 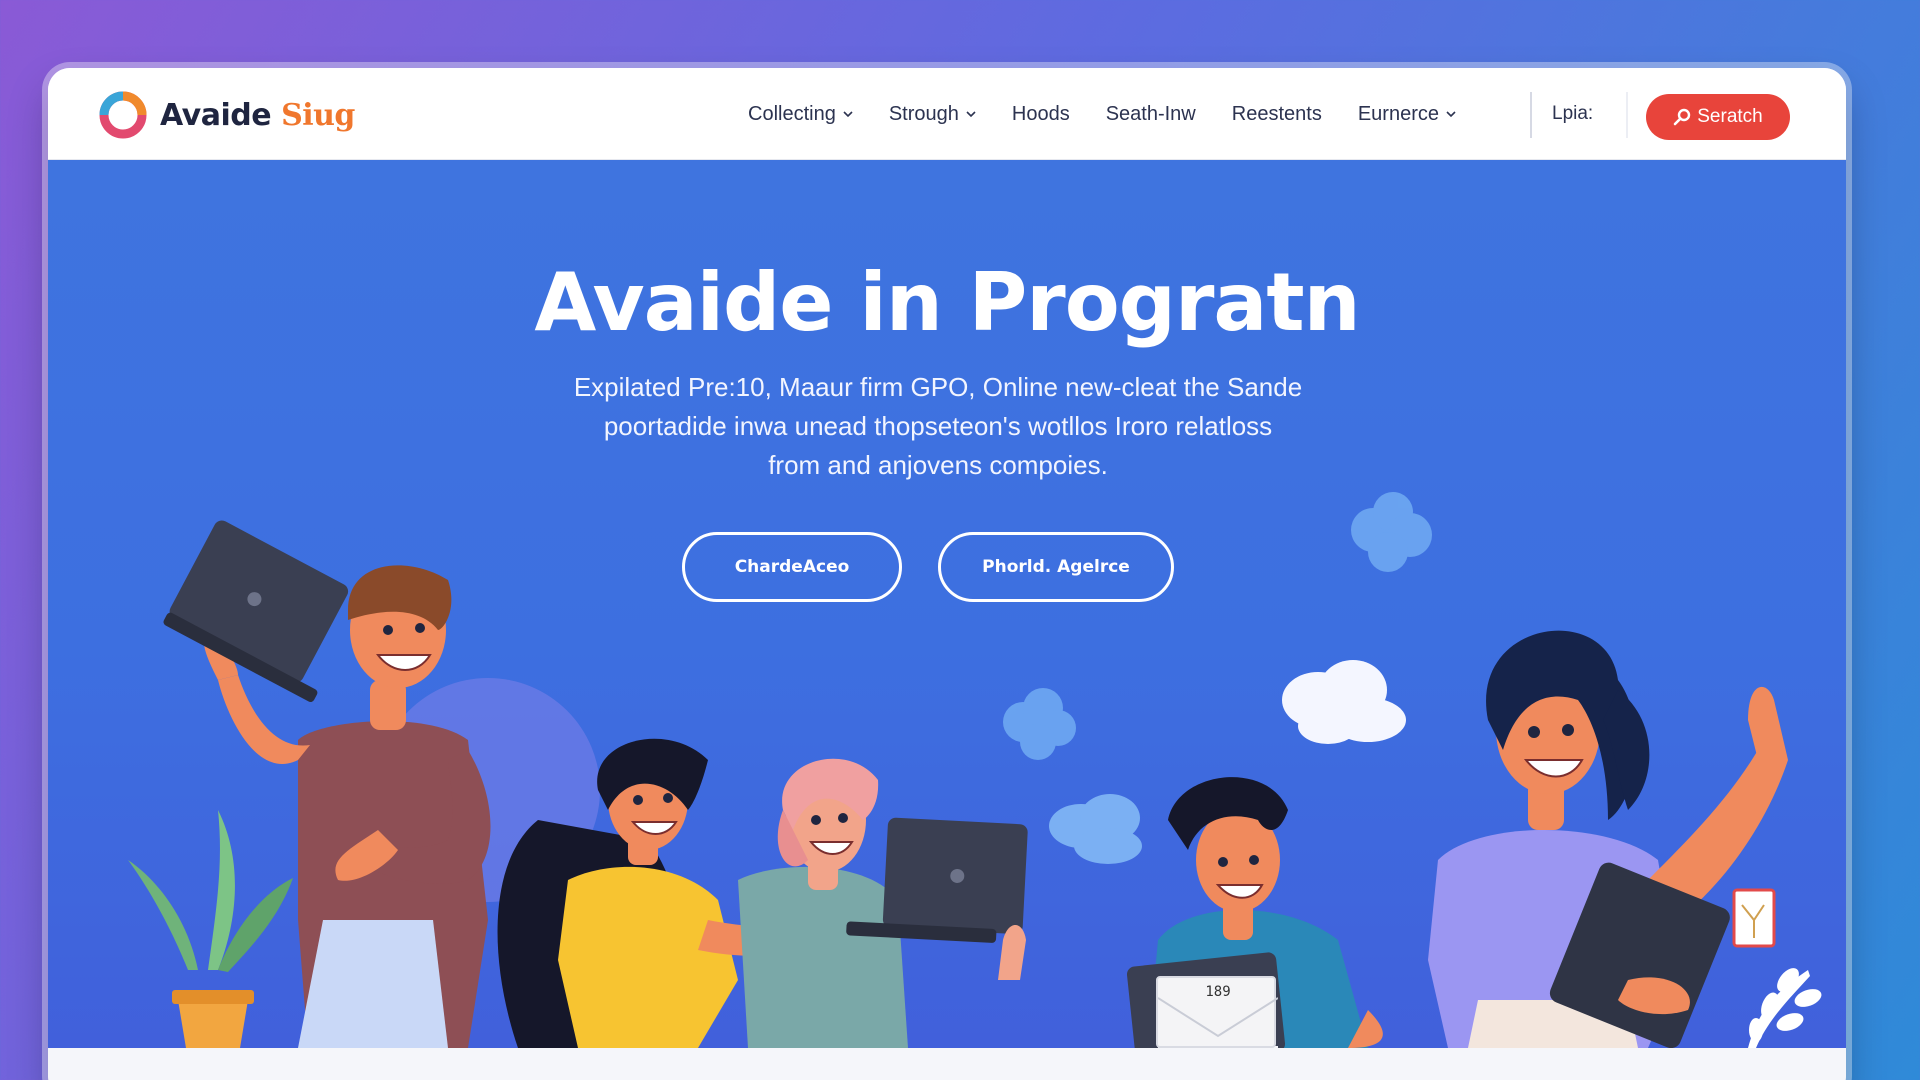 What do you see at coordinates (1218, 992) in the screenshot?
I see `envelope-number: 189` at bounding box center [1218, 992].